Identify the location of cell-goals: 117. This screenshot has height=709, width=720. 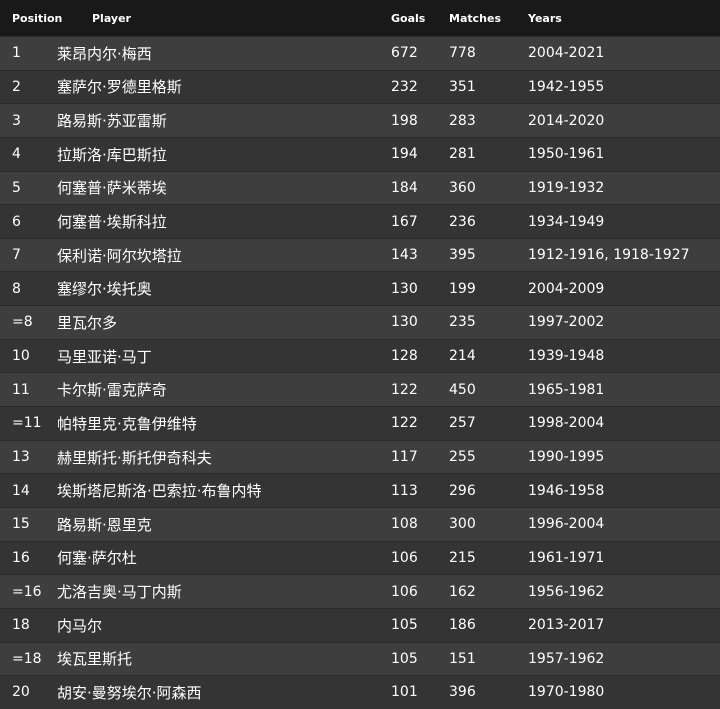
(420, 456).